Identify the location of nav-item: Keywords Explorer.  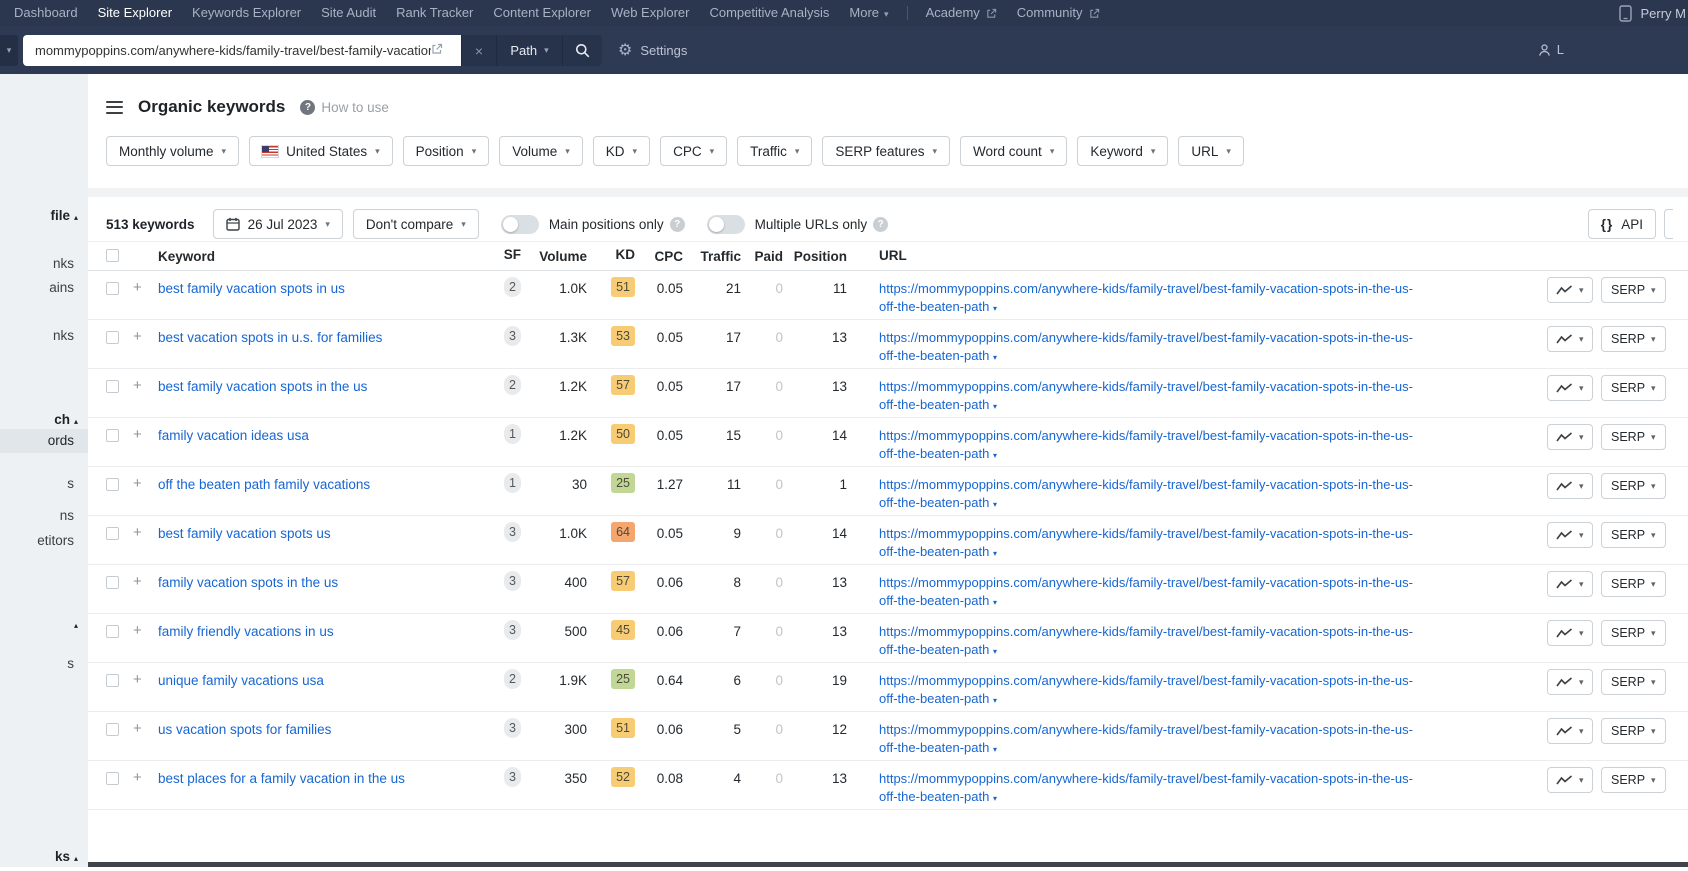
(246, 13).